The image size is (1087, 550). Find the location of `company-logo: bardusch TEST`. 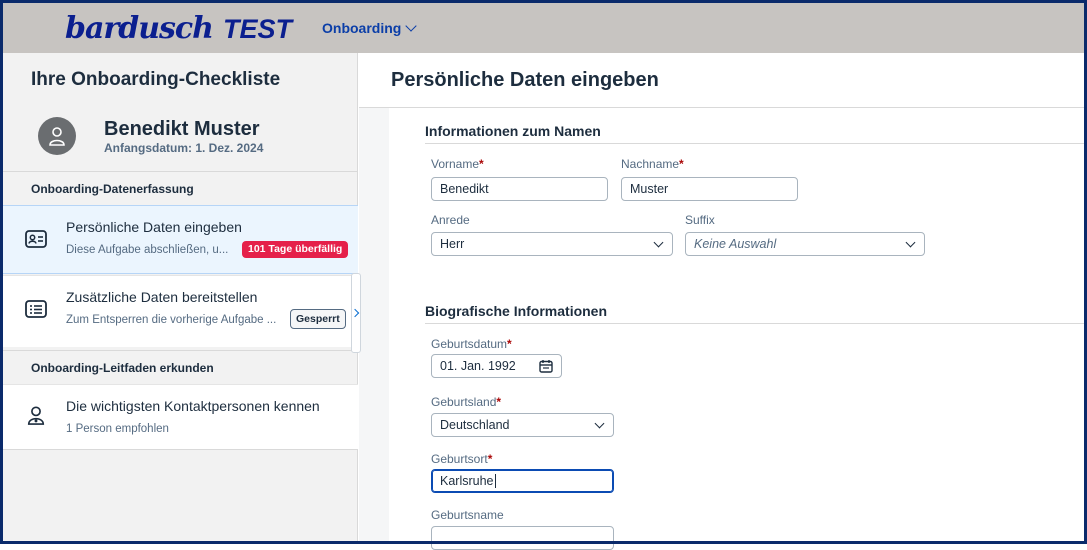

company-logo: bardusch TEST is located at coordinates (178, 28).